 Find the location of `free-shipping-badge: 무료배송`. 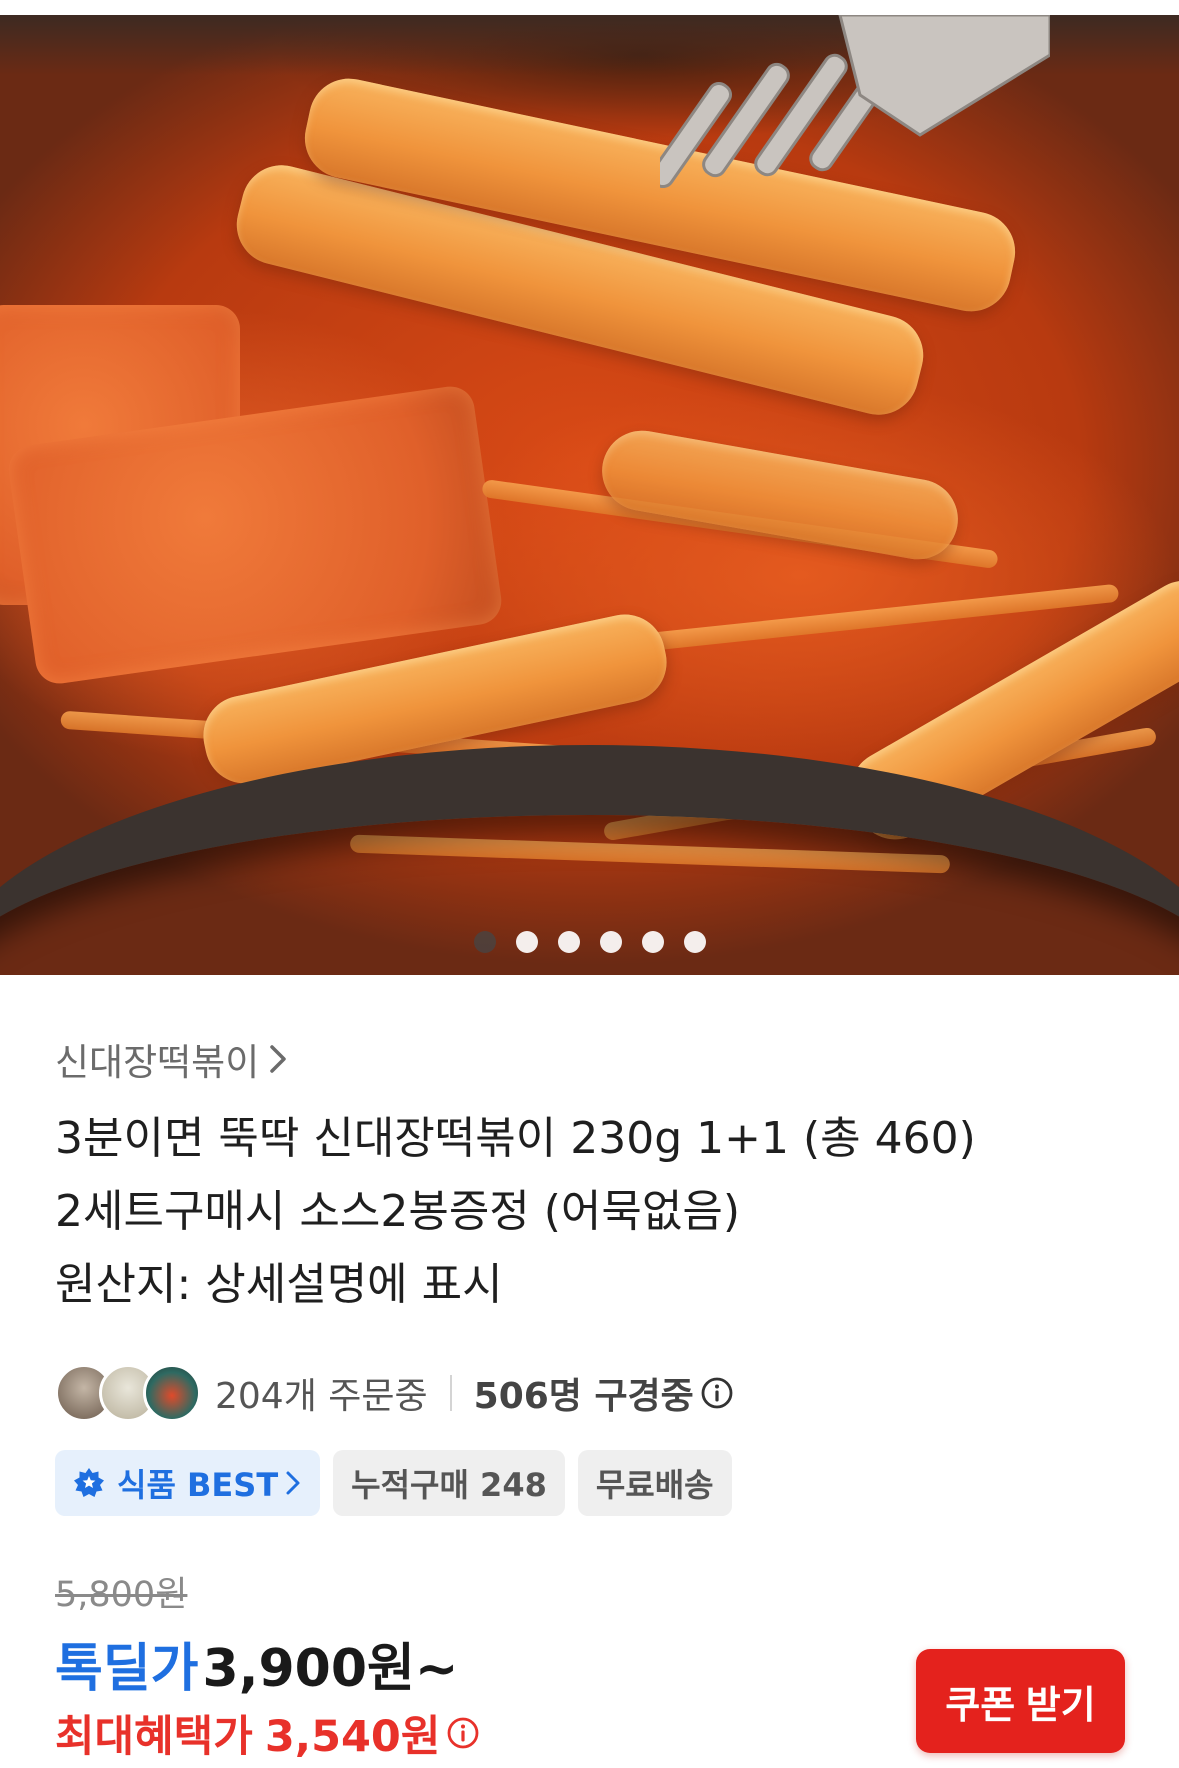

free-shipping-badge: 무료배송 is located at coordinates (654, 1483).